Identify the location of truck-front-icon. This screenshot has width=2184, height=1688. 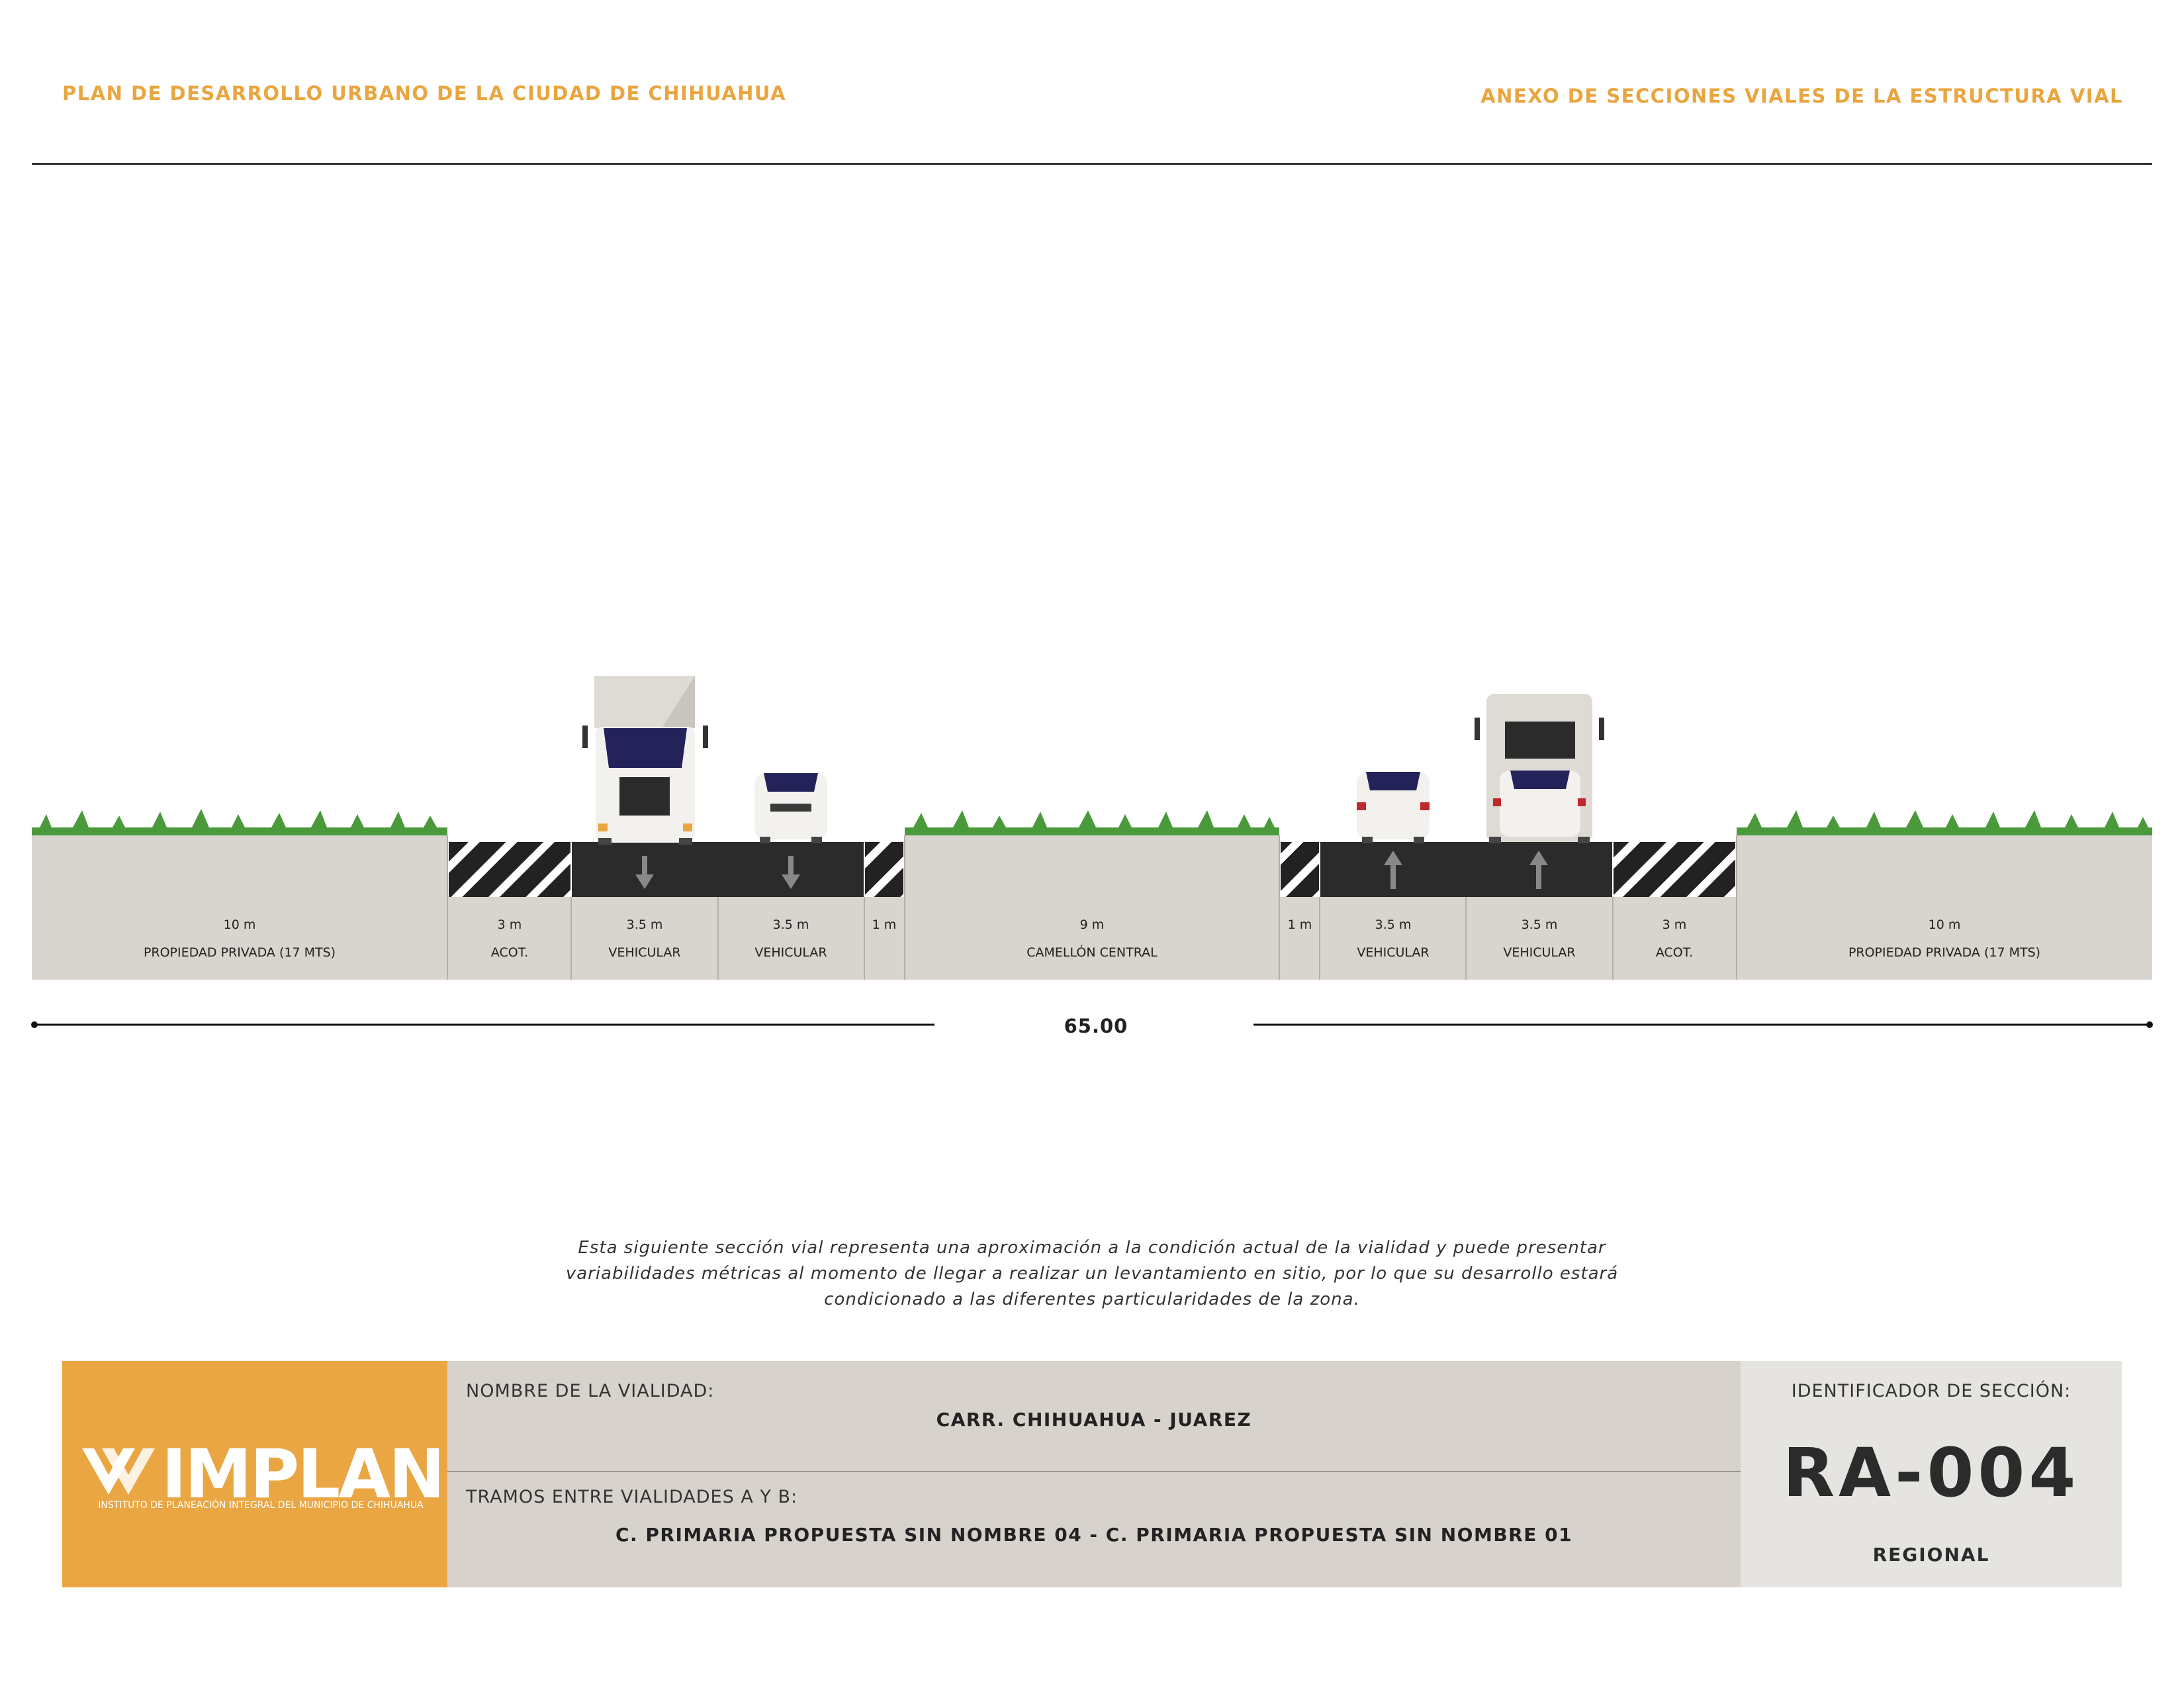
(645, 760).